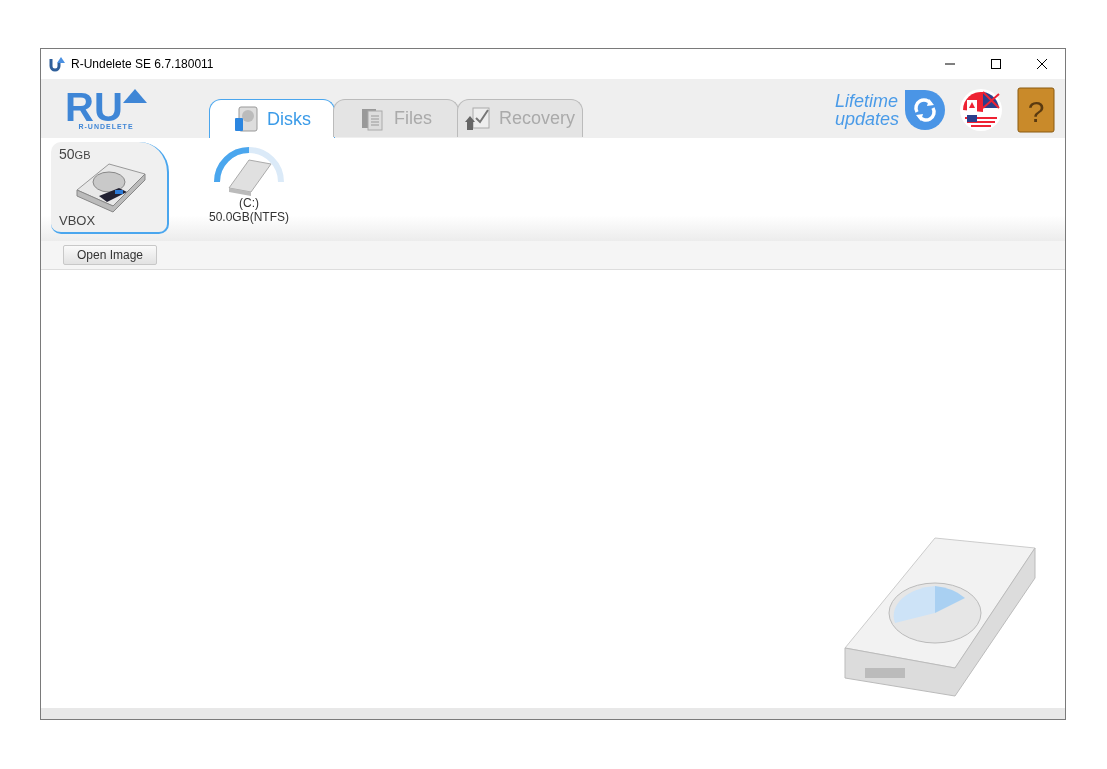 This screenshot has height=769, width=1107. I want to click on checkmark-icon, so click(478, 118).